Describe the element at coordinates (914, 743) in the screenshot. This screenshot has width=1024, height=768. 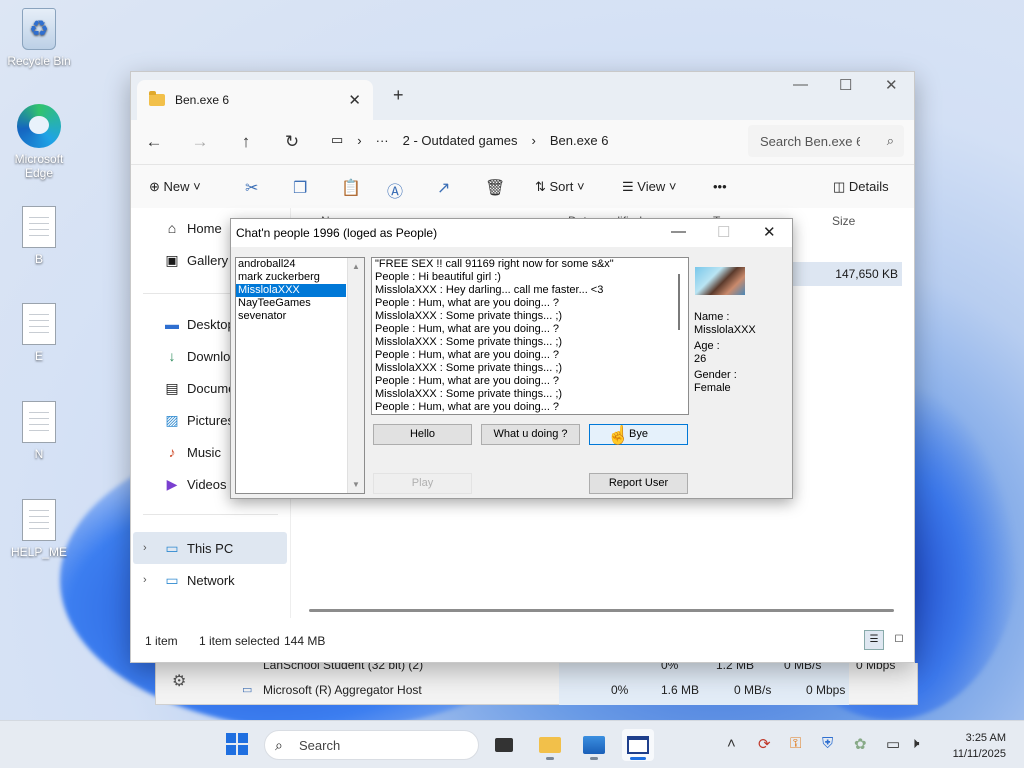
I see `volume-mute-icon: 🕨` at that location.